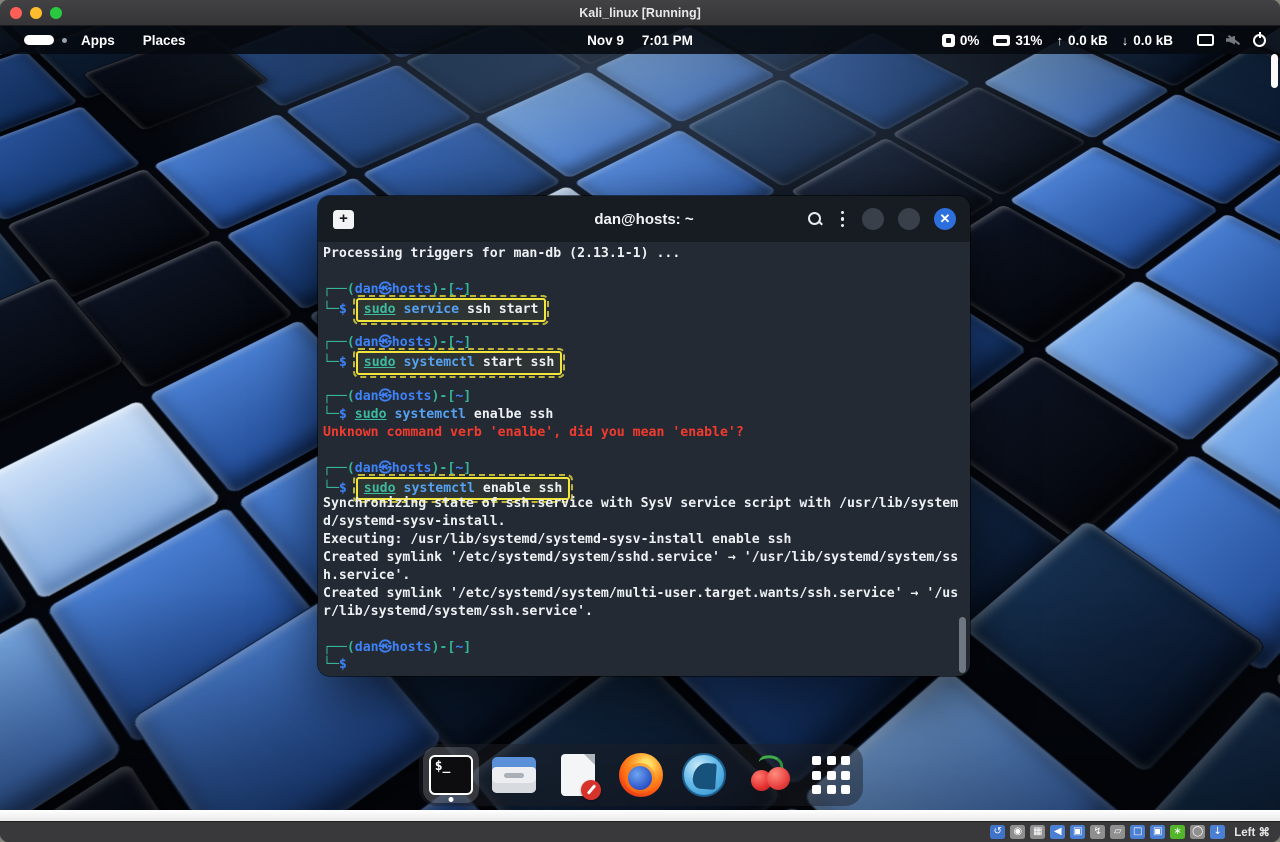  What do you see at coordinates (451, 799) in the screenshot?
I see `running-indicator-dot` at bounding box center [451, 799].